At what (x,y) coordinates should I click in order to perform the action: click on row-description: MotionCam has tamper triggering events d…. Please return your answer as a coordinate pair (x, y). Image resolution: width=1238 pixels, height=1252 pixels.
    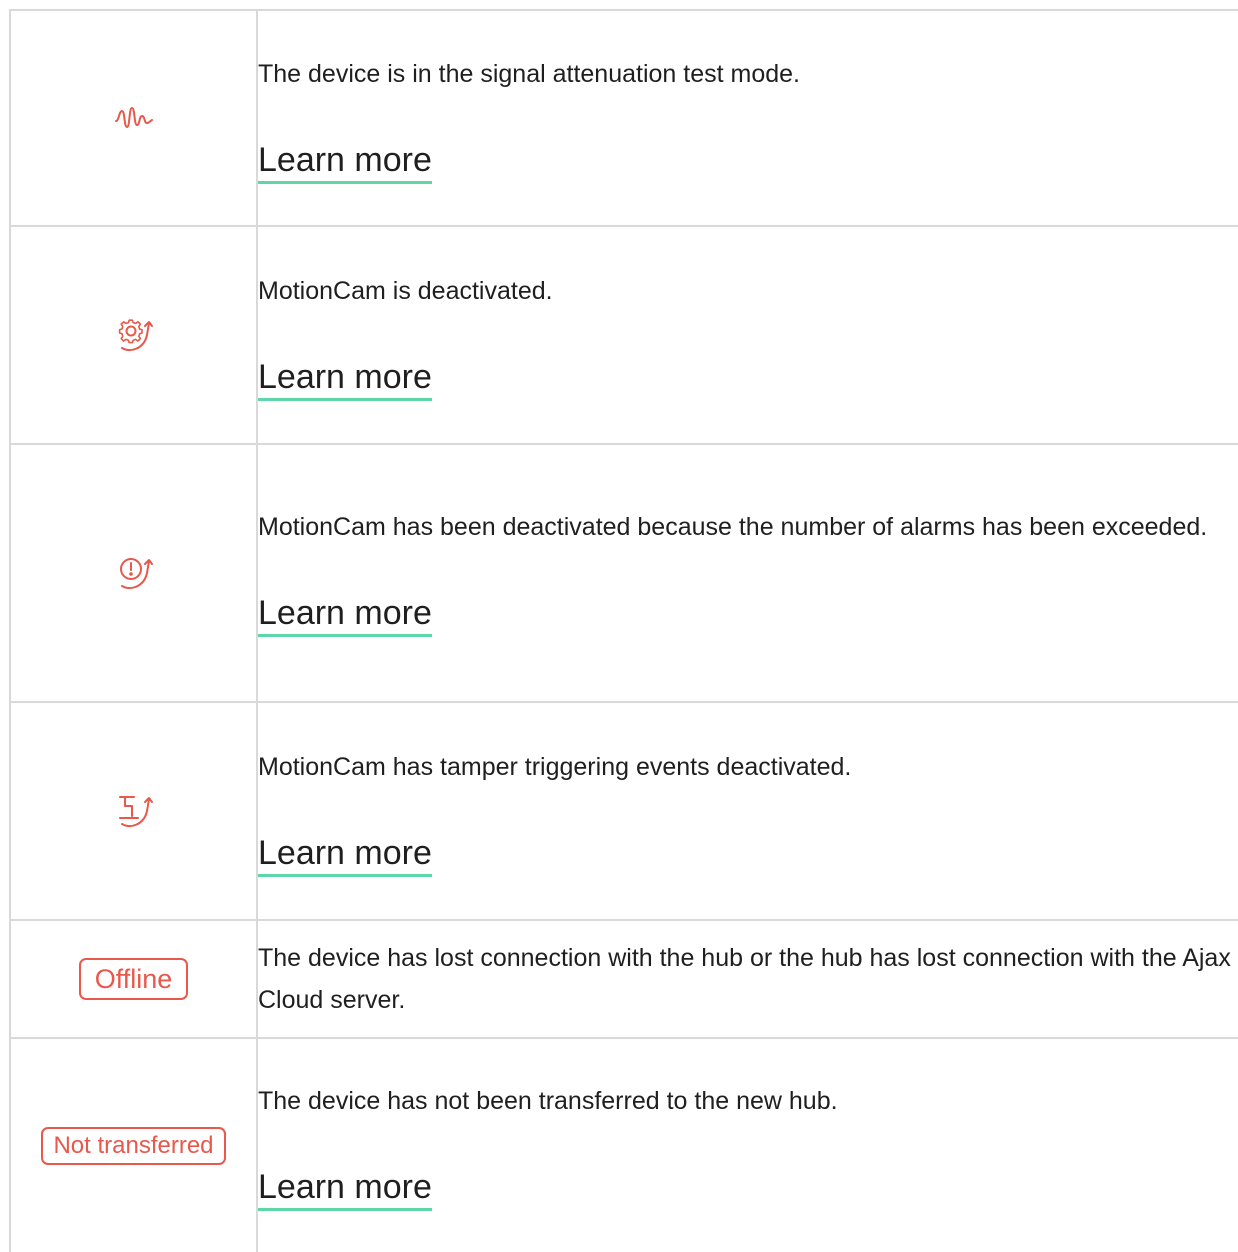
    Looking at the image, I should click on (555, 766).